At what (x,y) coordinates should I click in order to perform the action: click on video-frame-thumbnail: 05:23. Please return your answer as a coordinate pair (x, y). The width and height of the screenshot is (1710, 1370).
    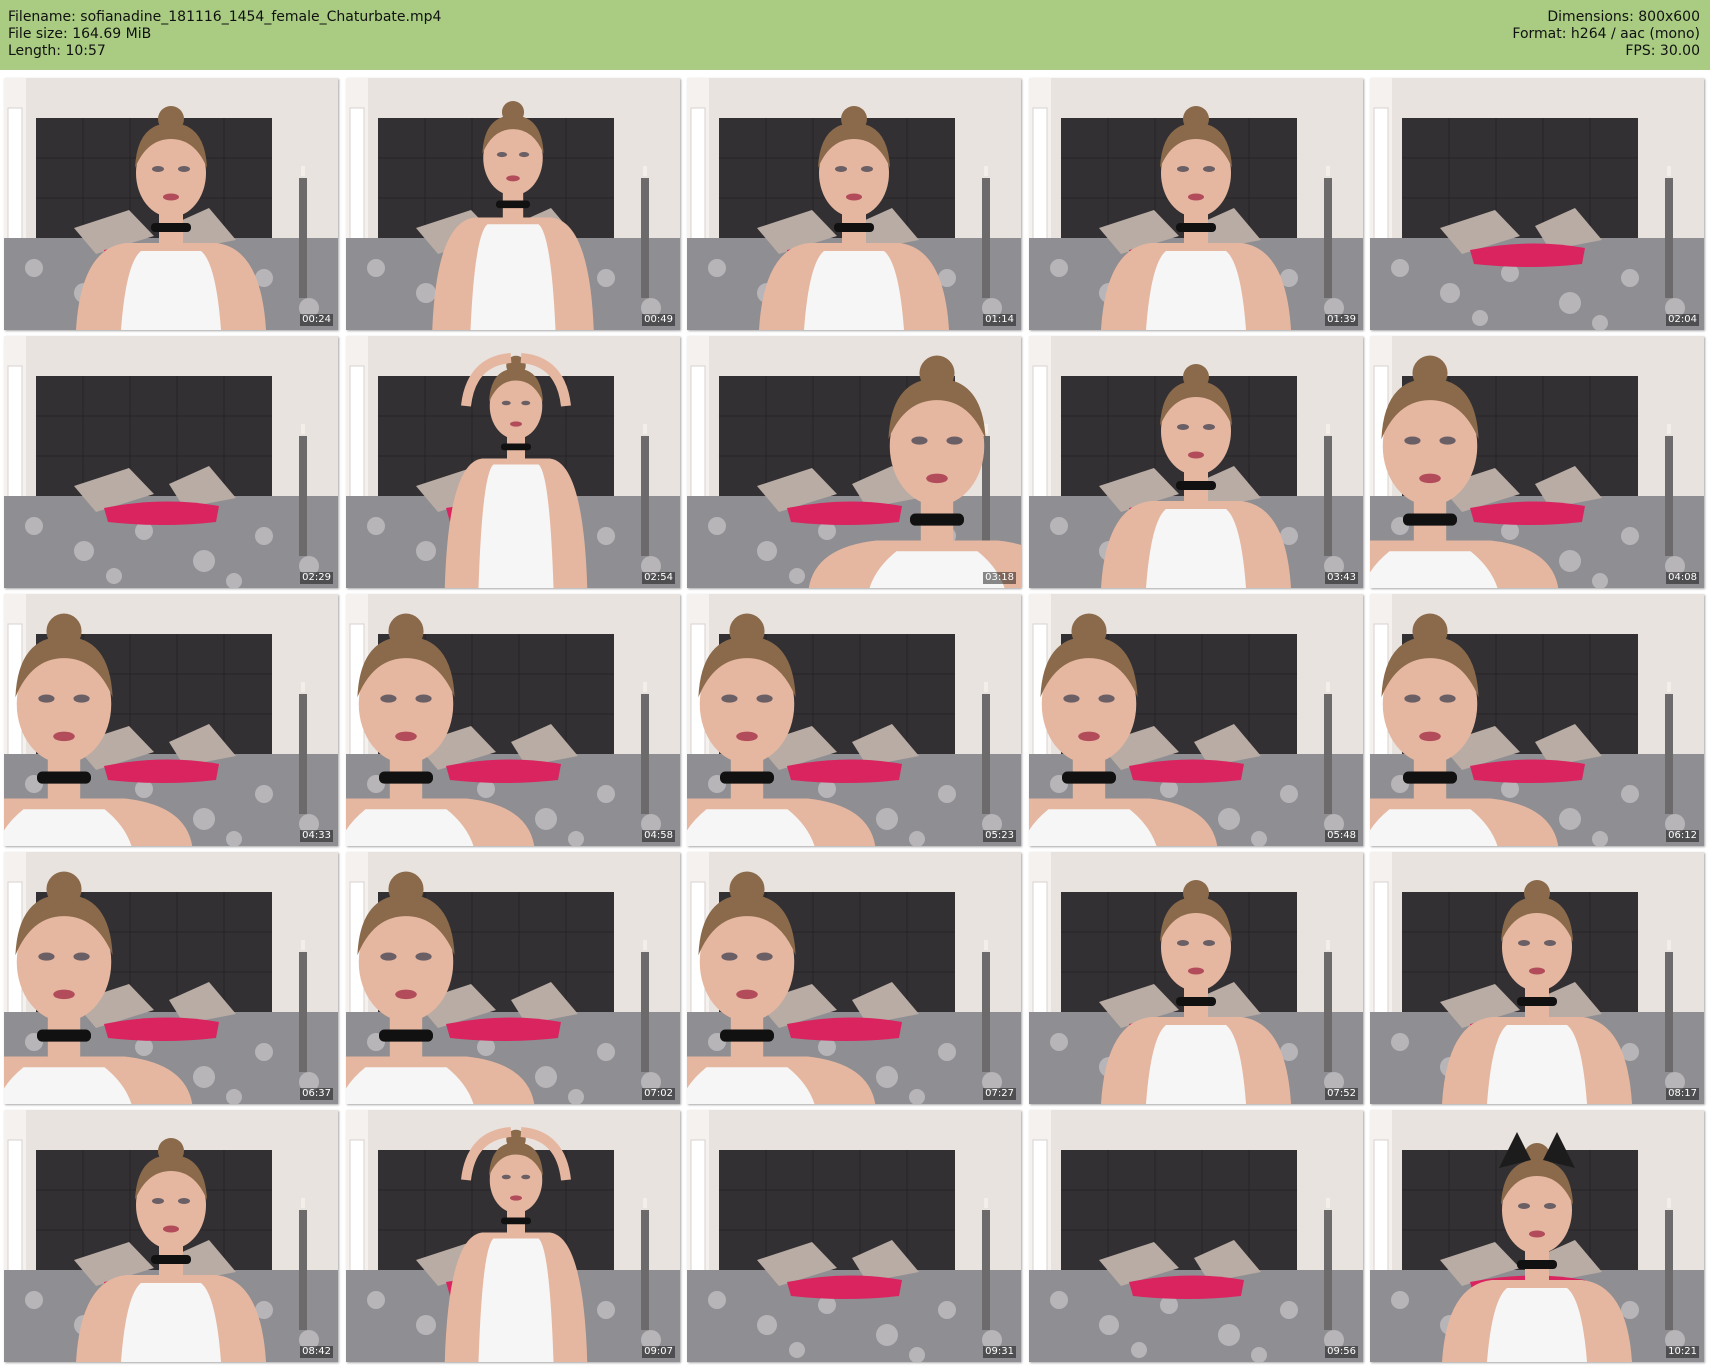
    Looking at the image, I should click on (854, 720).